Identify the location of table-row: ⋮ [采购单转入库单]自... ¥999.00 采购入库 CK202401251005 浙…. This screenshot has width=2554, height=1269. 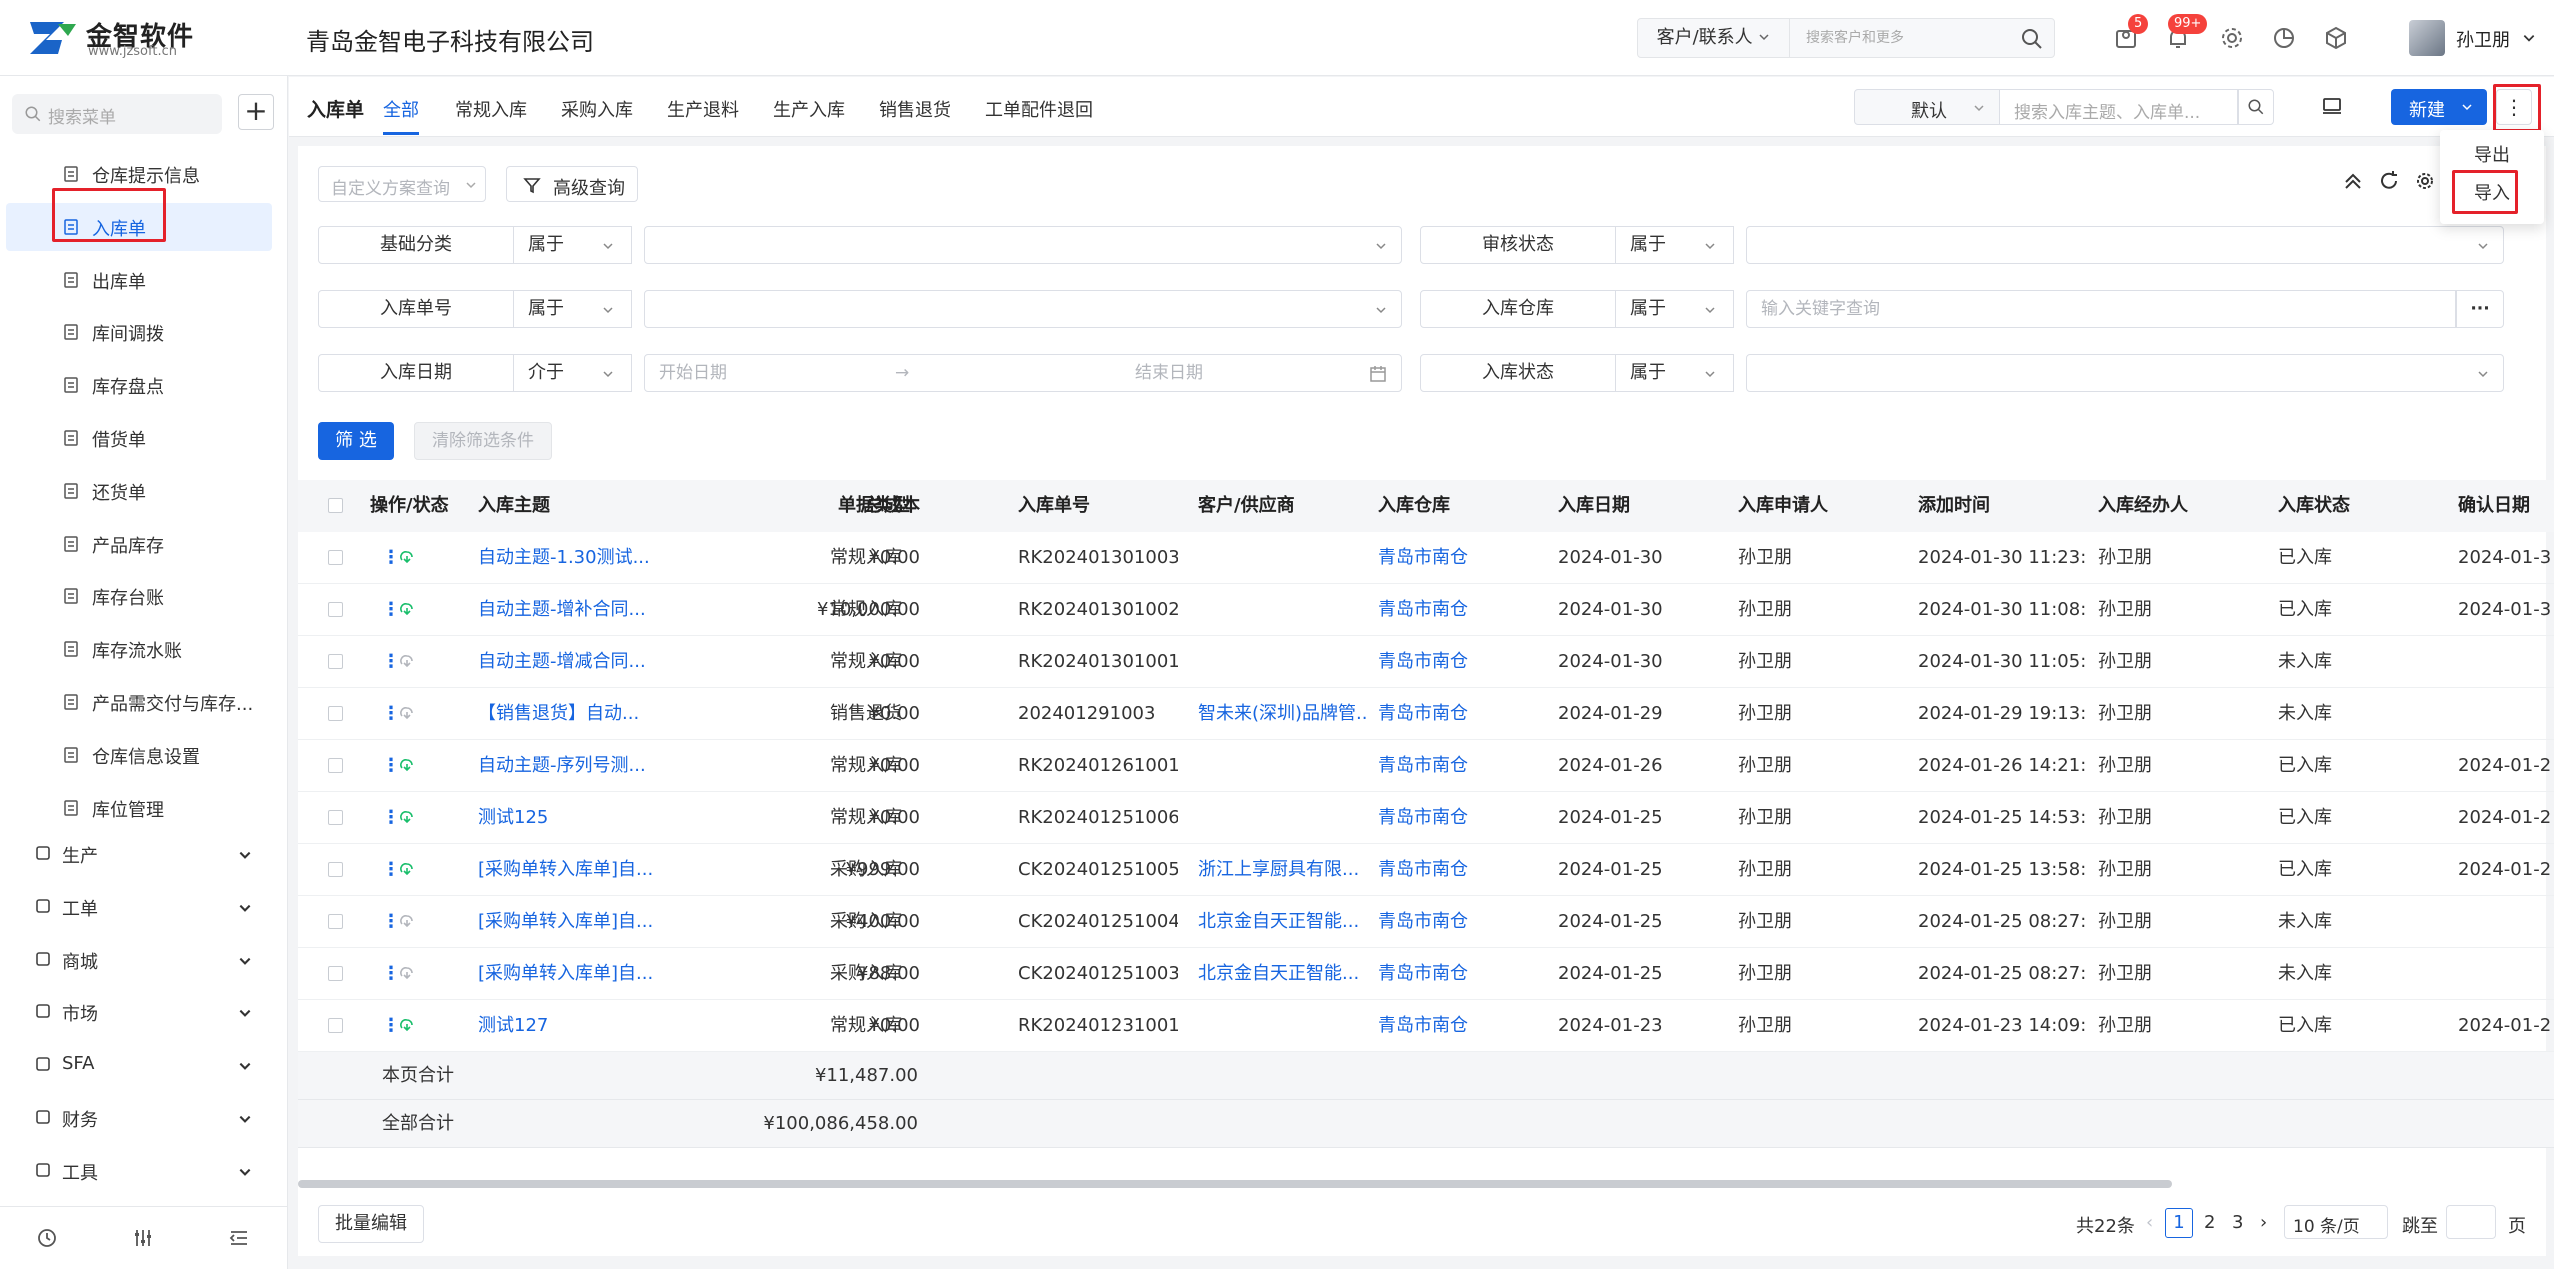
(1426, 870).